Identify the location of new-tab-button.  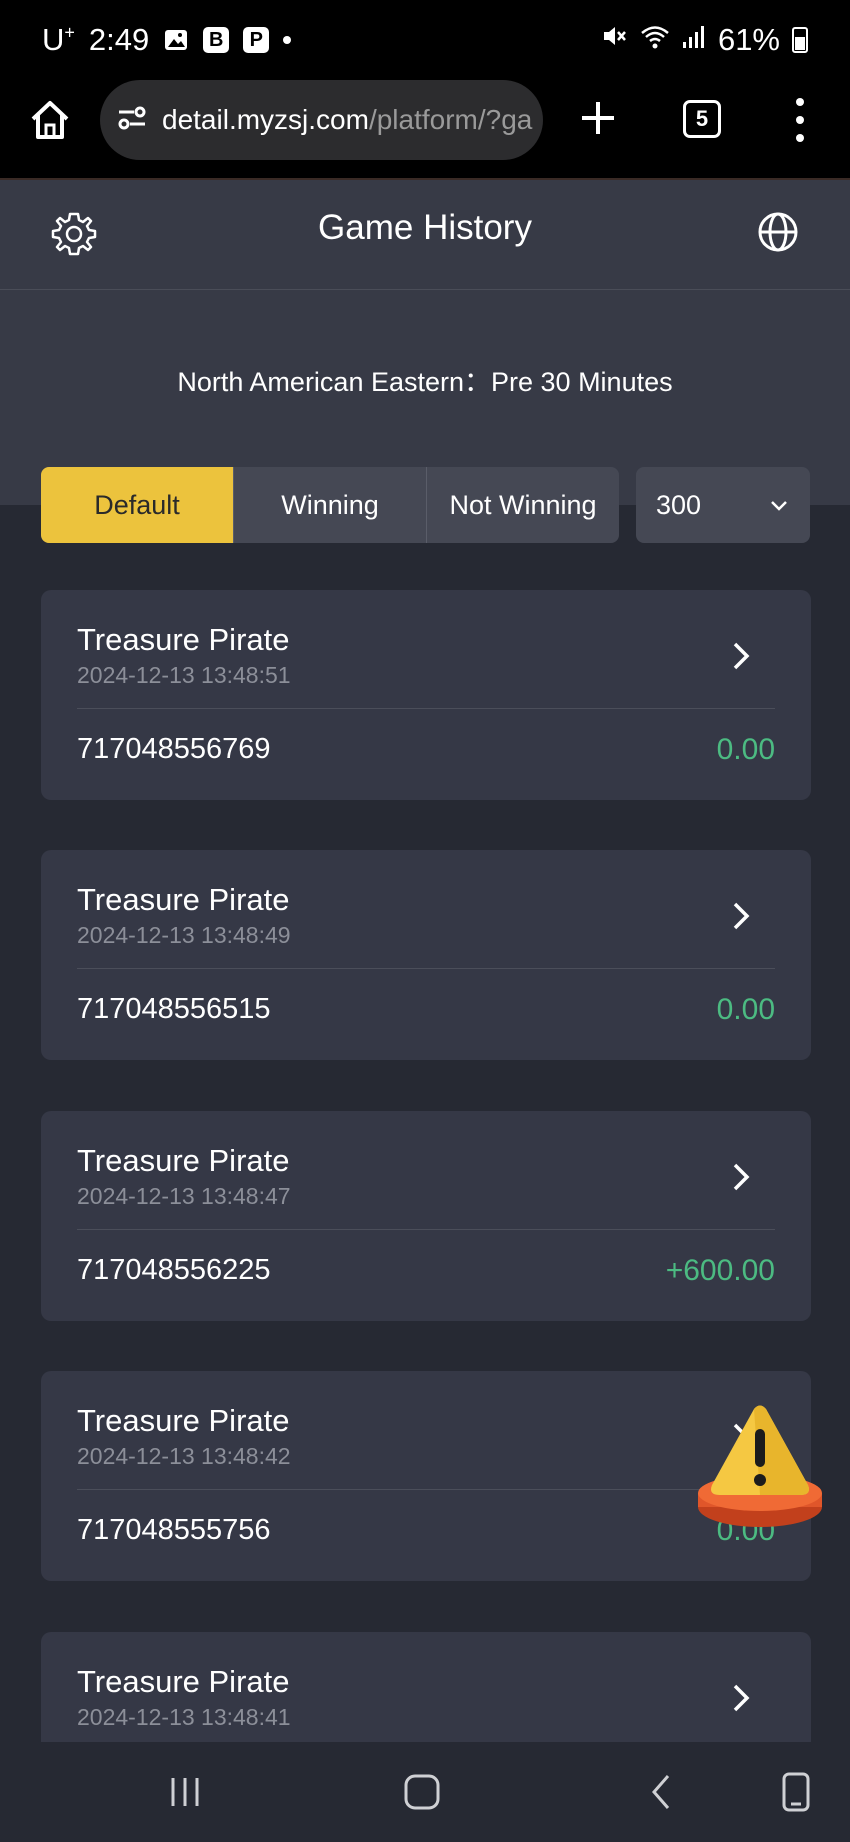
(598, 118).